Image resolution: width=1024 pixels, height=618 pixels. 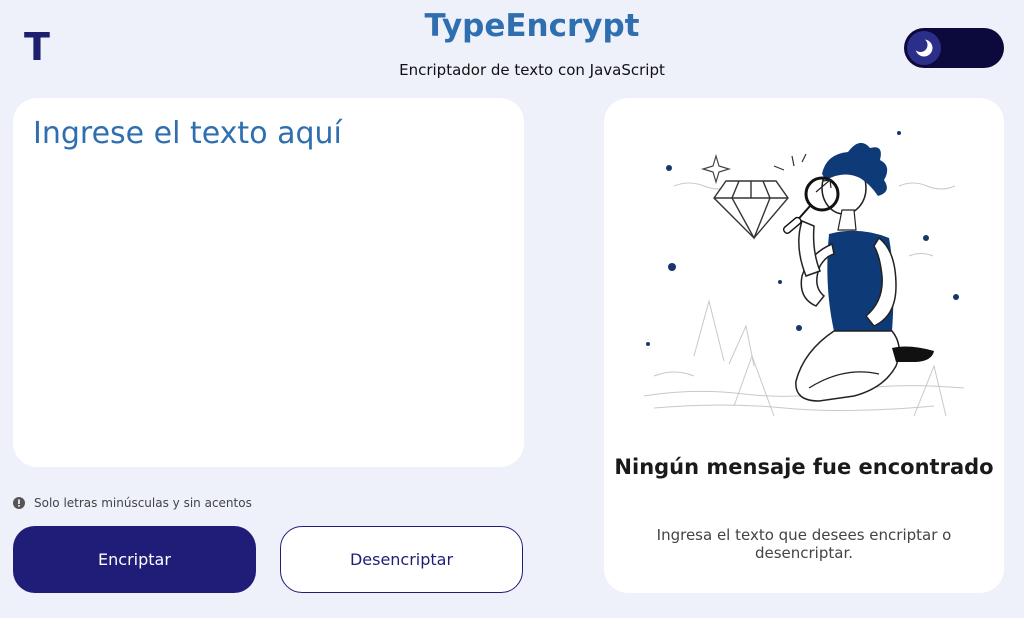 I want to click on input-hint: Solo letras minúsculas y sin acentos, so click(x=132, y=503).